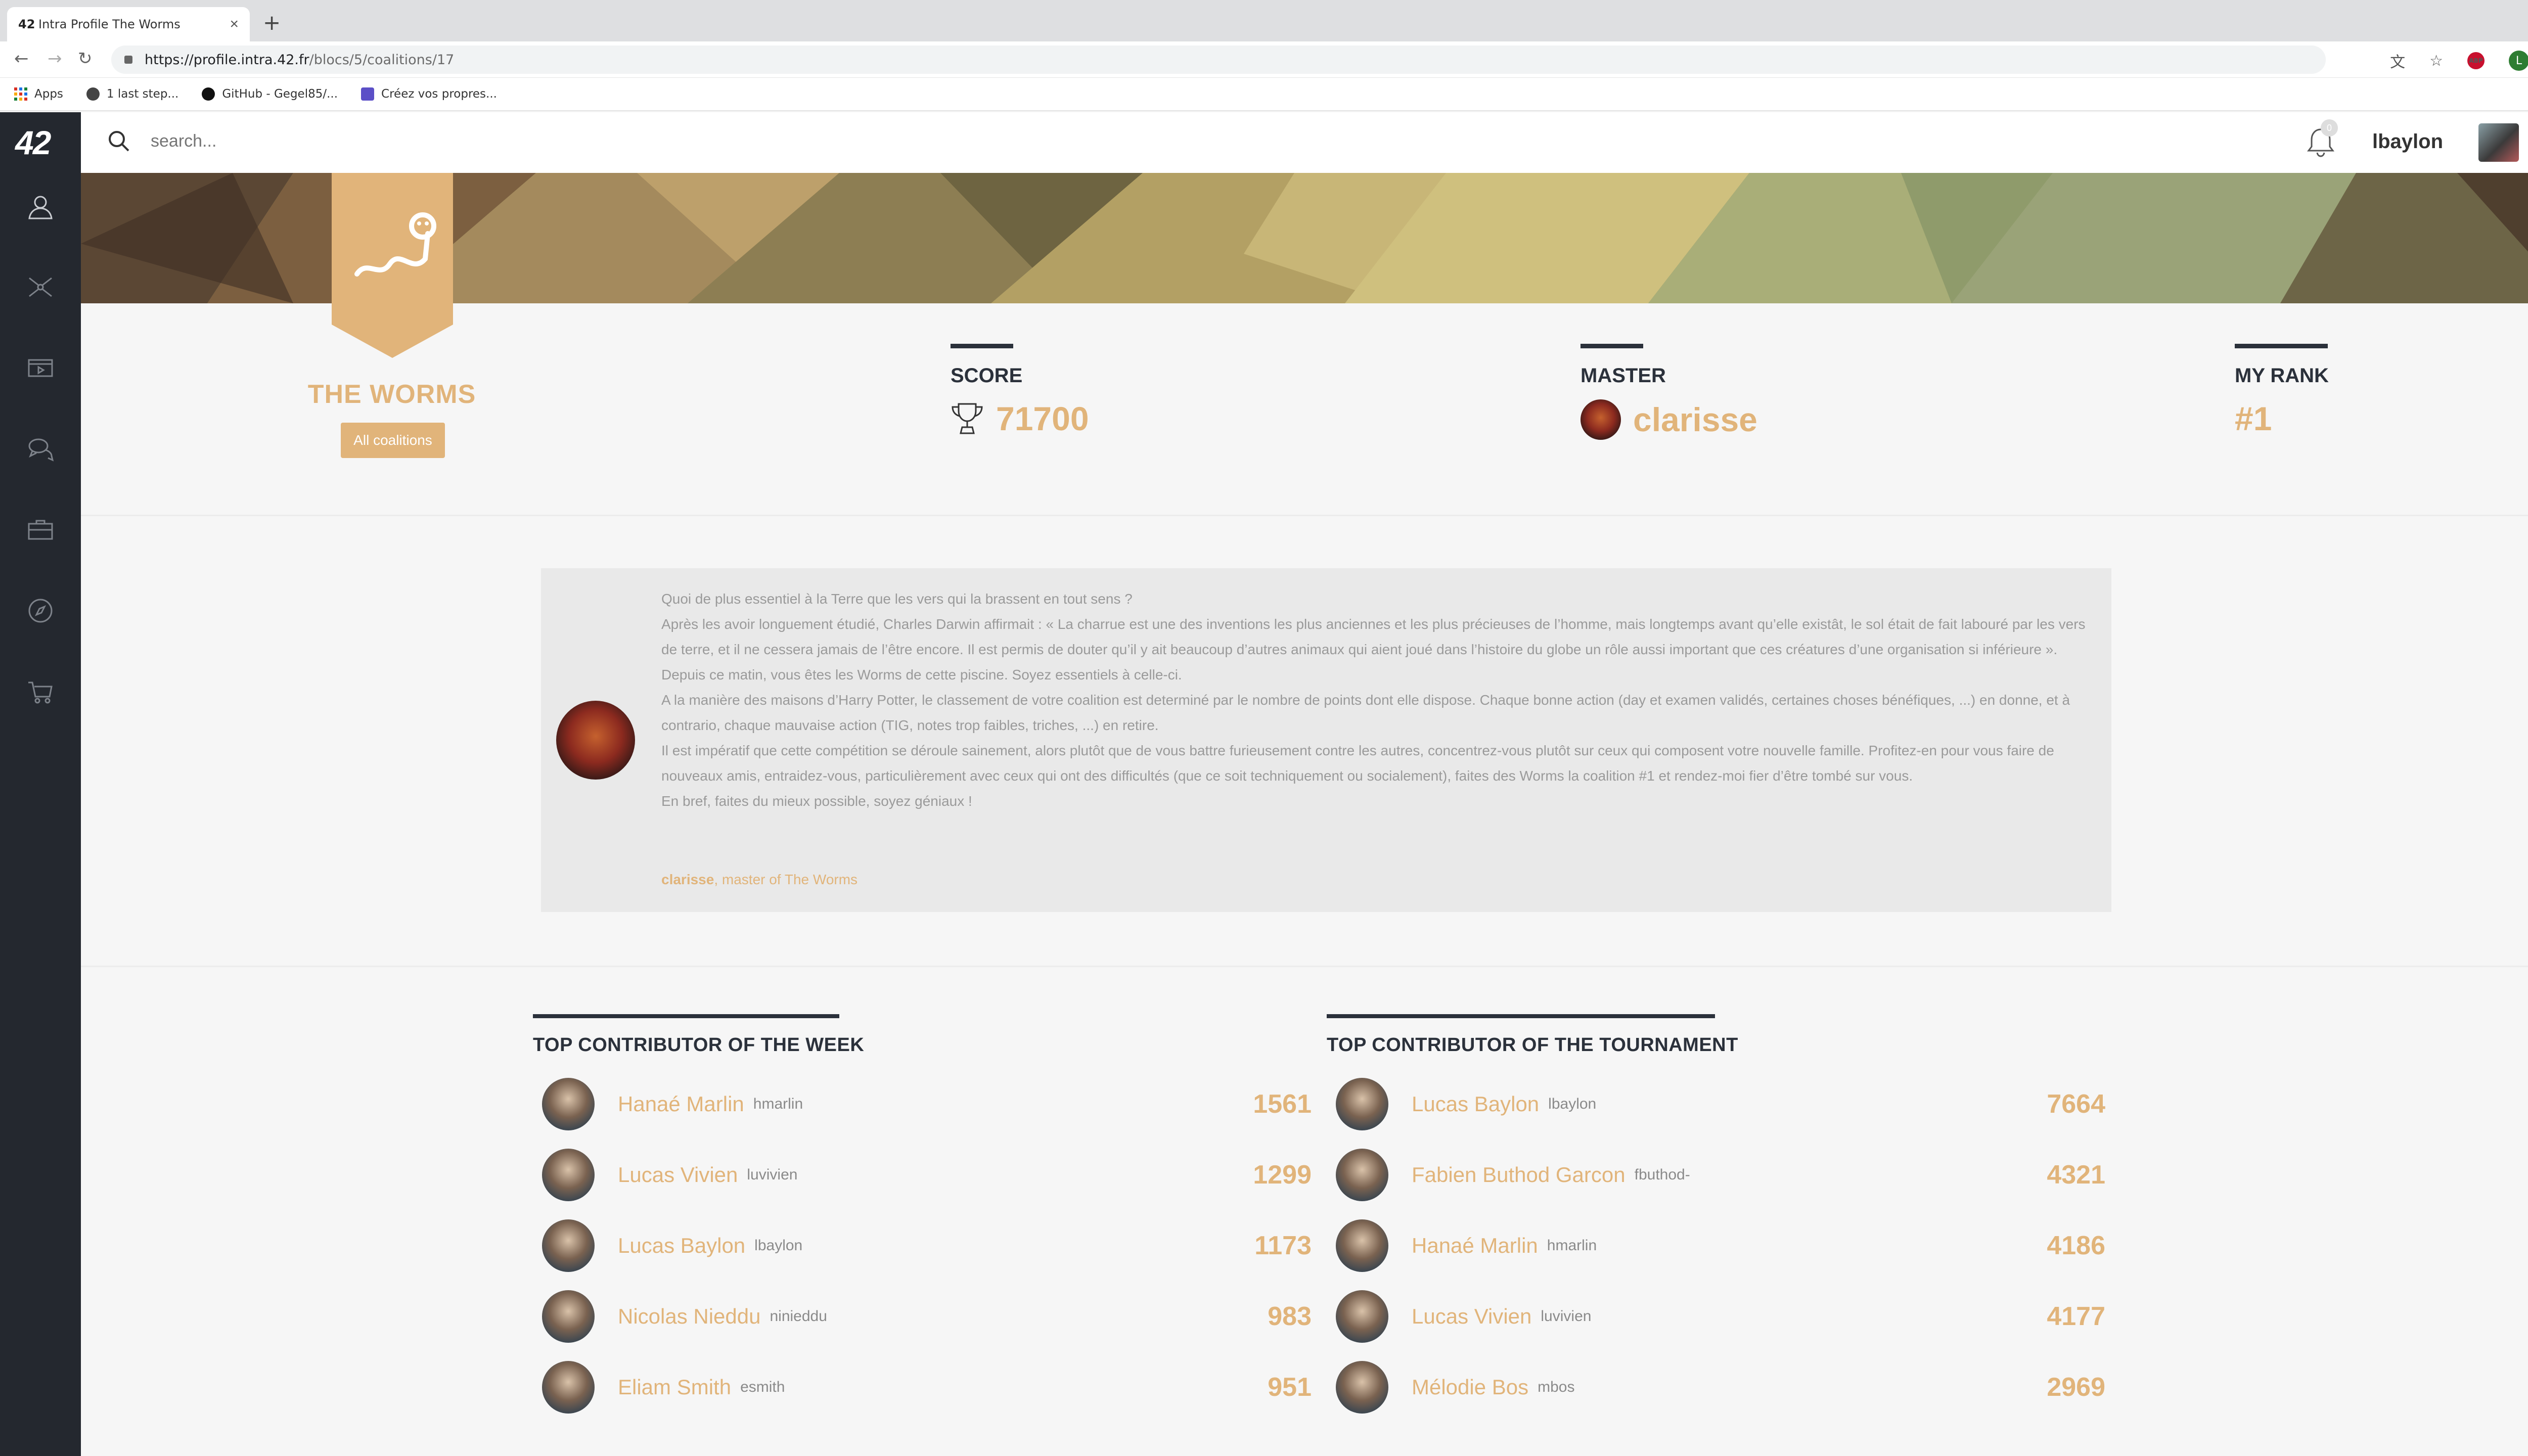  I want to click on contributor-score: 4186, so click(2076, 1245).